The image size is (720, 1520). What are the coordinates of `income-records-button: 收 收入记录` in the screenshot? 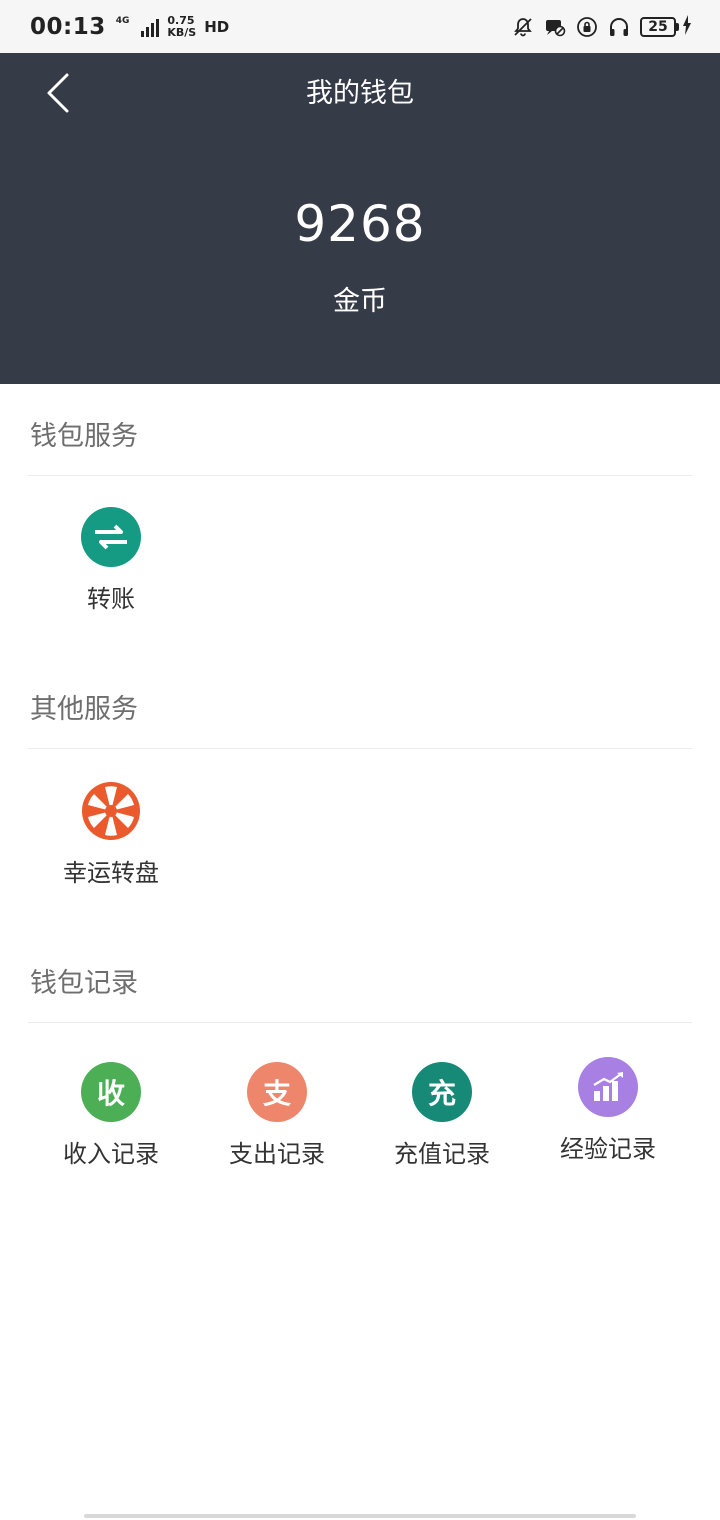 It's located at (111, 1115).